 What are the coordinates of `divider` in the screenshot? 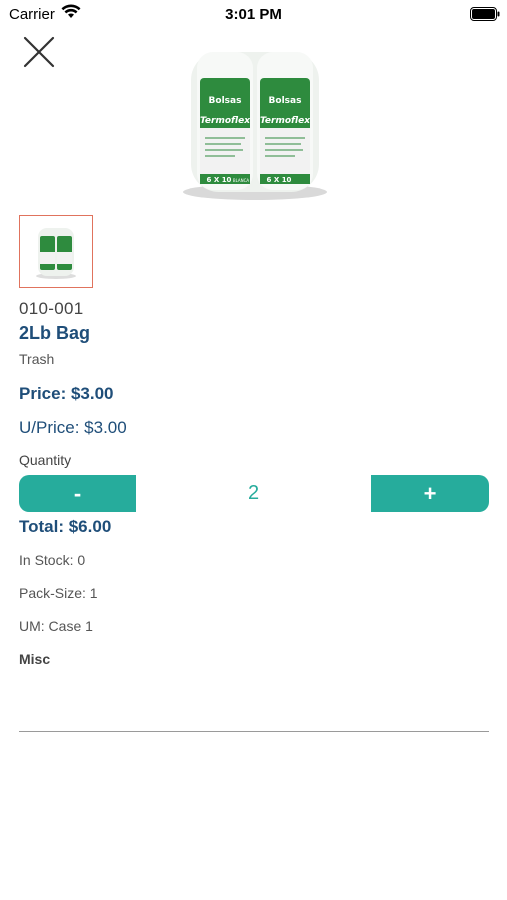 It's located at (254, 731).